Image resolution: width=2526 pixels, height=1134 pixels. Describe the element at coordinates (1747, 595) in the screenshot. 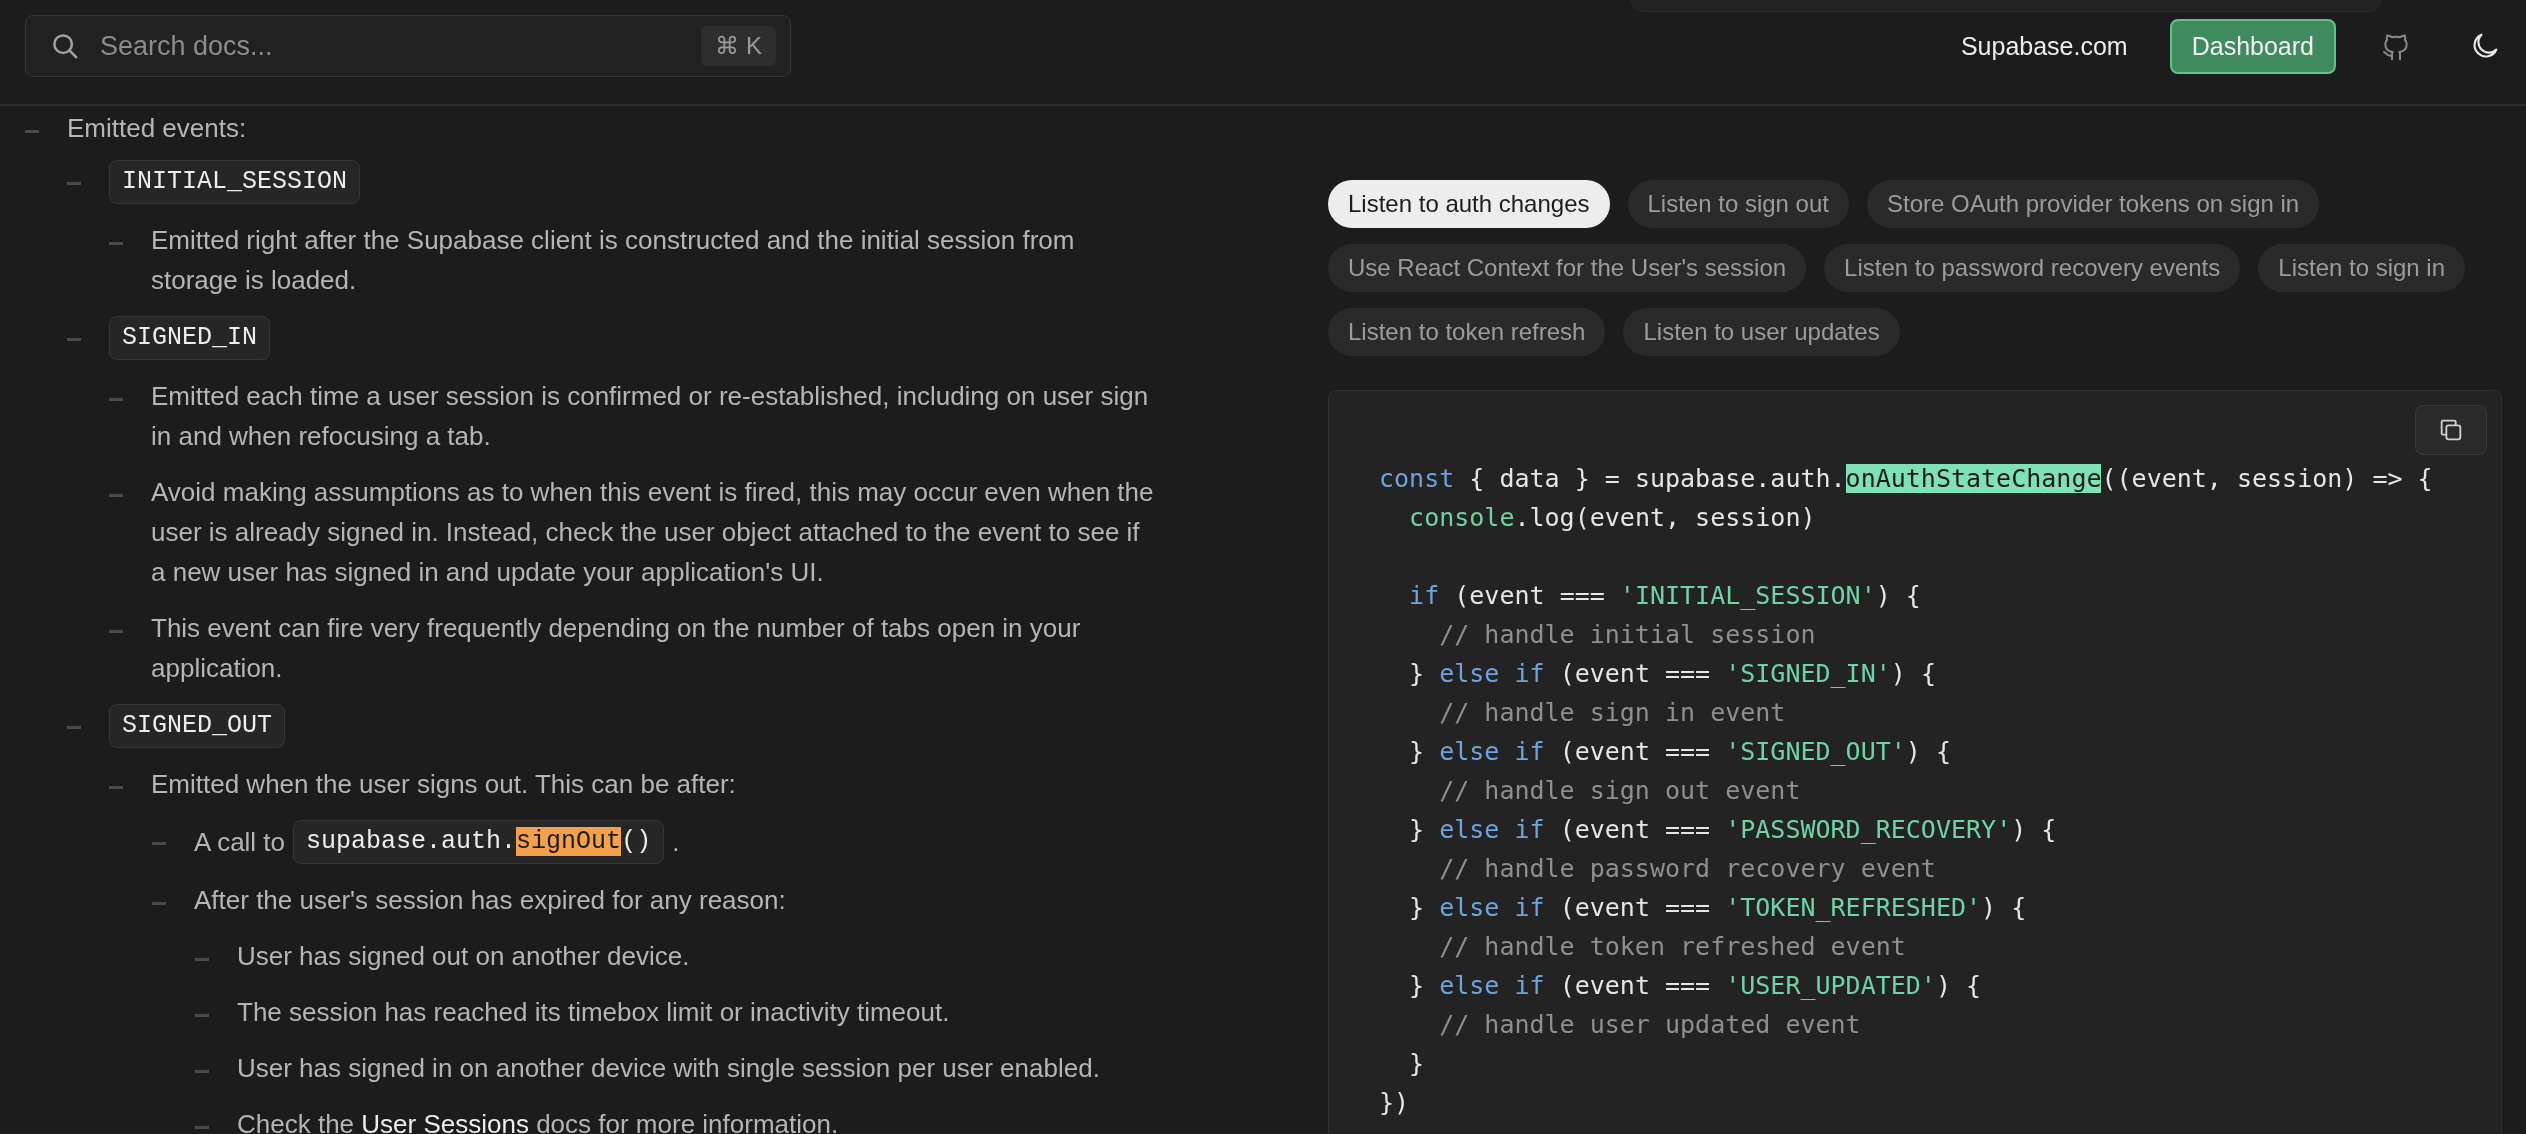

I see `code-string: 'INITIAL_SESSION'` at that location.